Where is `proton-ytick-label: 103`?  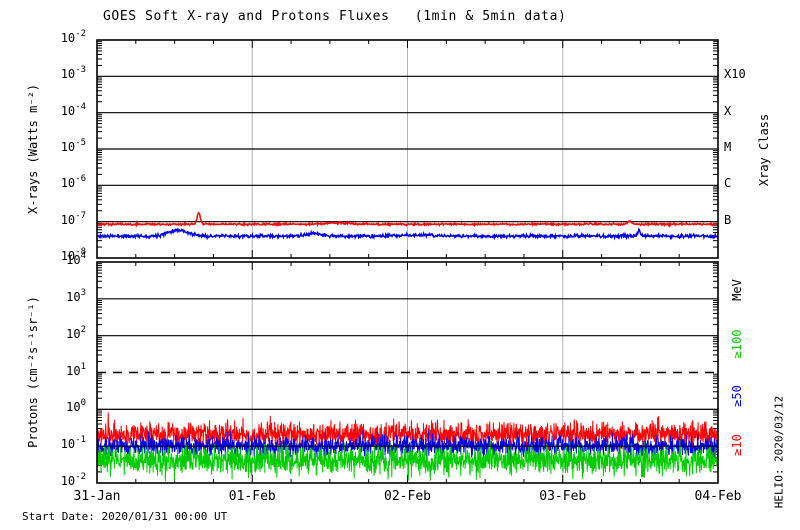
proton-ytick-label: 103 is located at coordinates (76, 295).